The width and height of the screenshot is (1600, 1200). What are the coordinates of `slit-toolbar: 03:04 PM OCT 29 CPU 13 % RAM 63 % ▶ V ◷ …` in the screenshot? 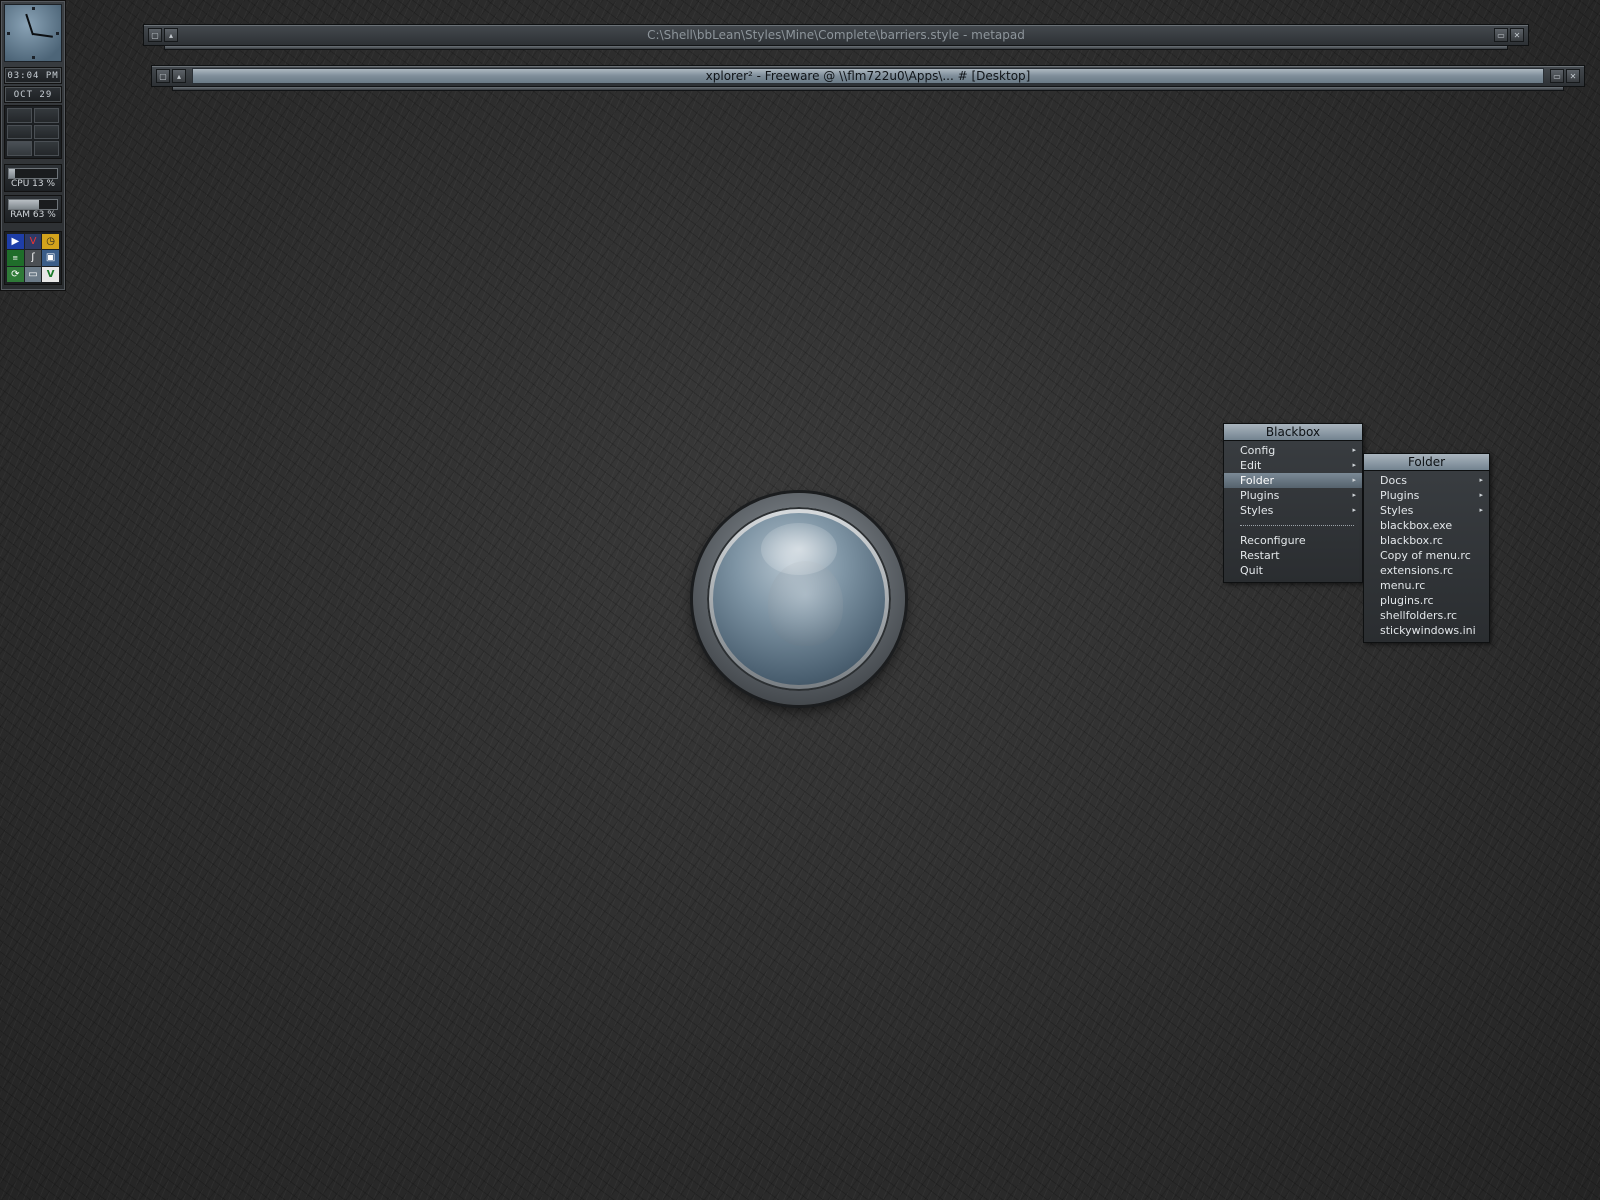 It's located at (33, 145).